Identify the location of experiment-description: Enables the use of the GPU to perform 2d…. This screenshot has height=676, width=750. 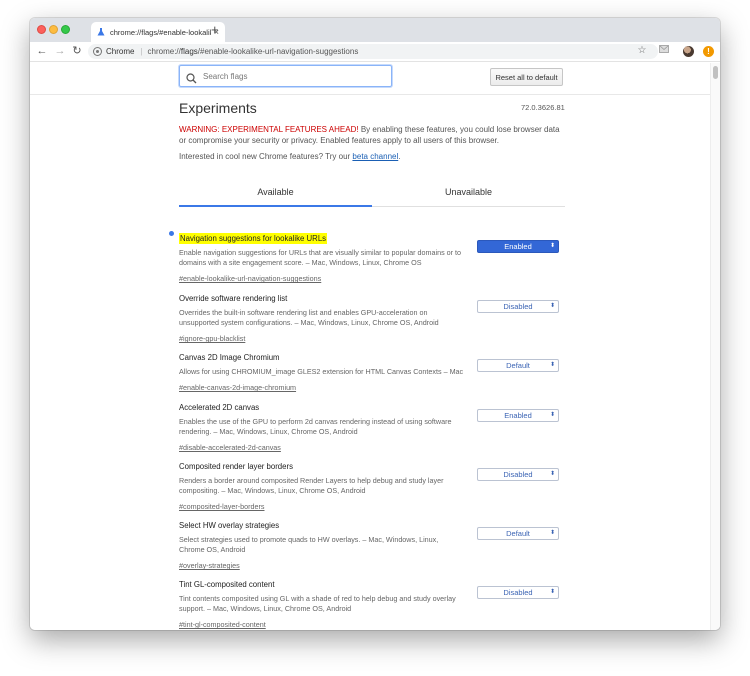
(315, 426).